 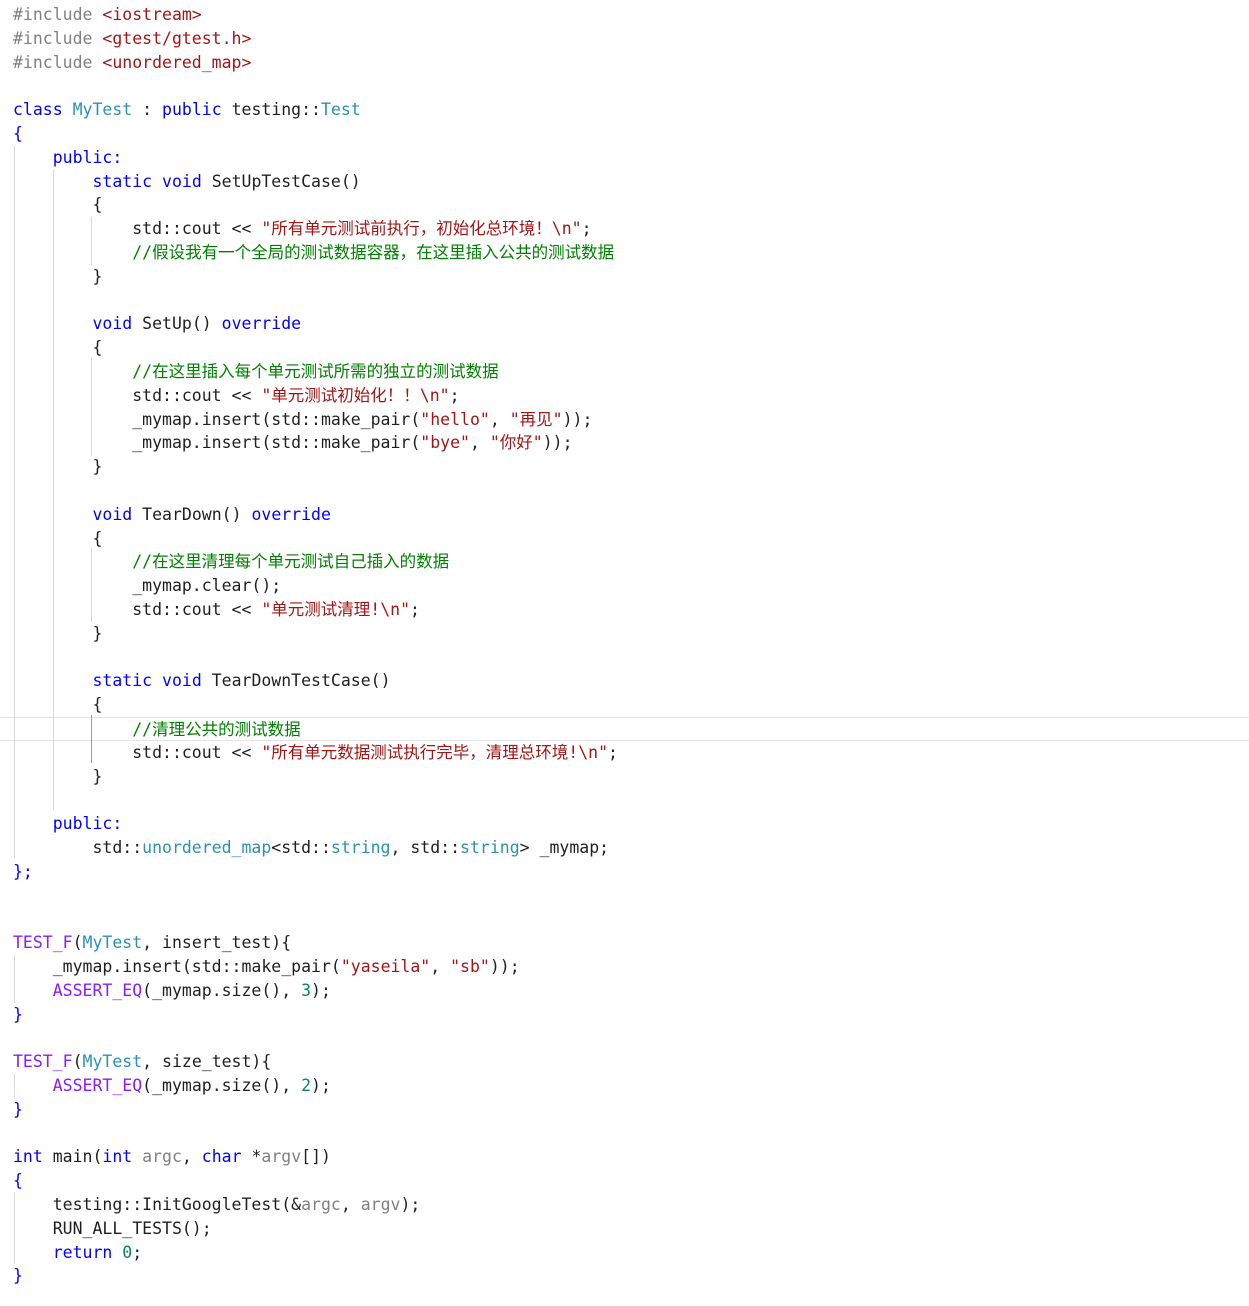 I want to click on code-line-text: static void SetUpTestCase(), so click(x=186, y=182).